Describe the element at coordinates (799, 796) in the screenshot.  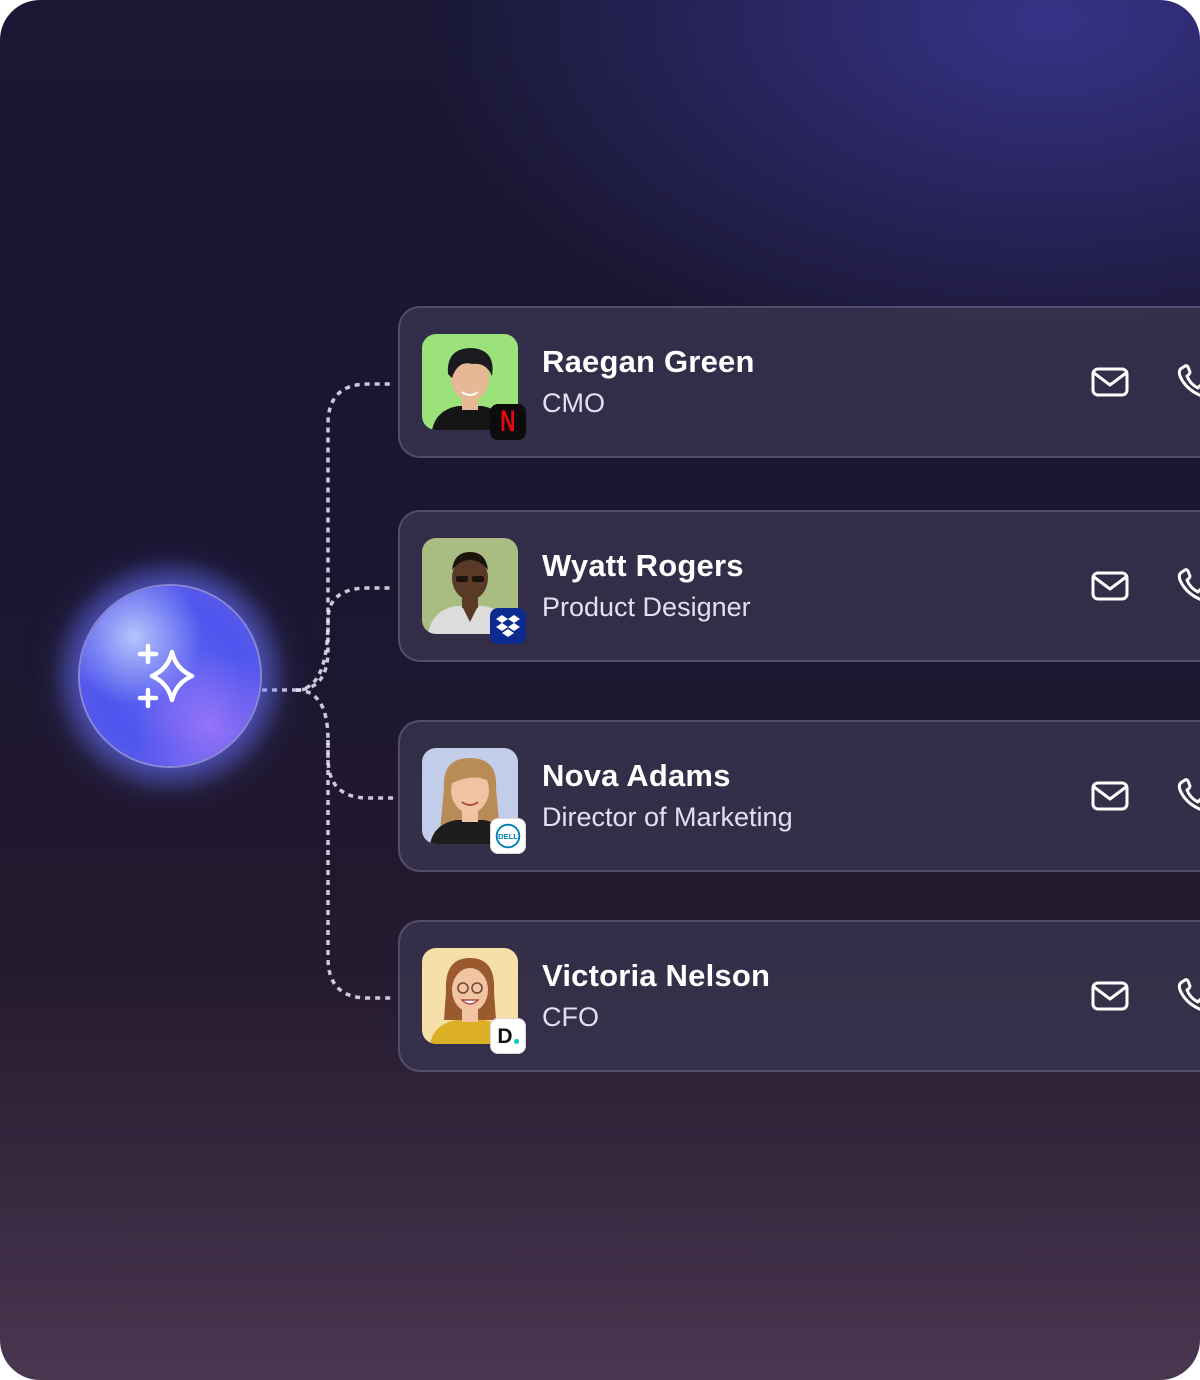
I see `contact-card: DELL Nova Adams Director of Marketing` at that location.